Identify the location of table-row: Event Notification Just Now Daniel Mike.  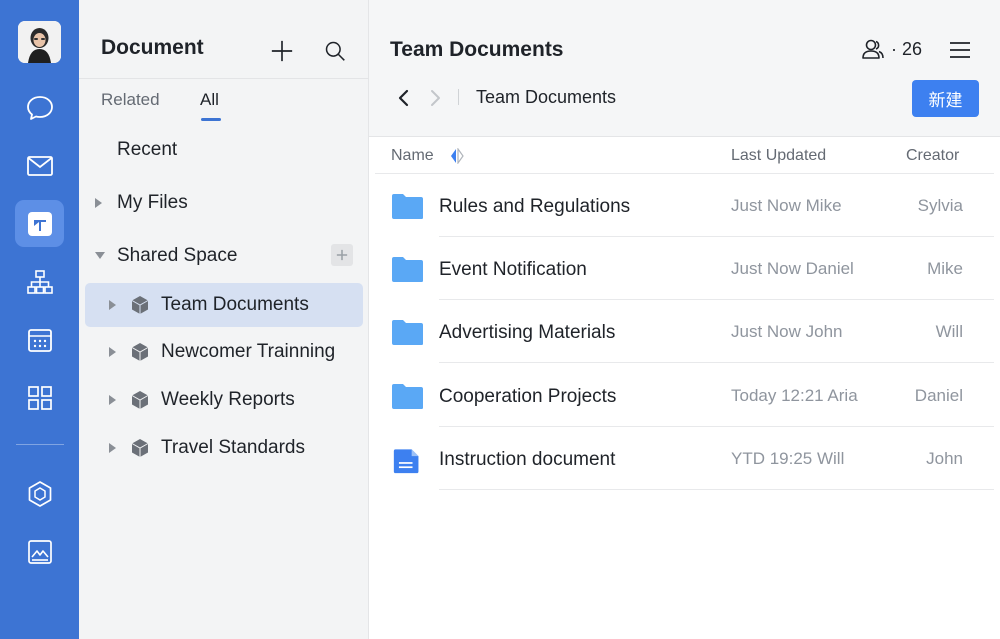
(684, 268).